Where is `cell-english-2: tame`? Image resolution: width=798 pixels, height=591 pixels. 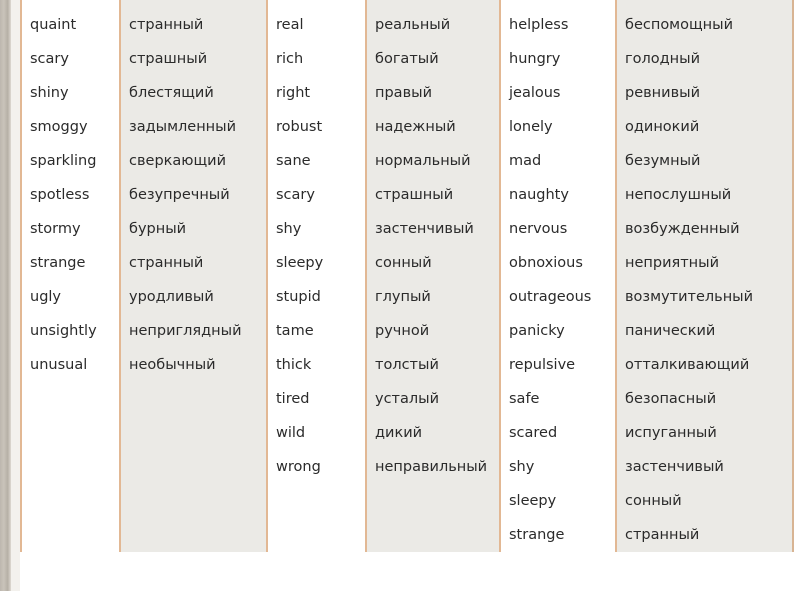 cell-english-2: tame is located at coordinates (316, 331).